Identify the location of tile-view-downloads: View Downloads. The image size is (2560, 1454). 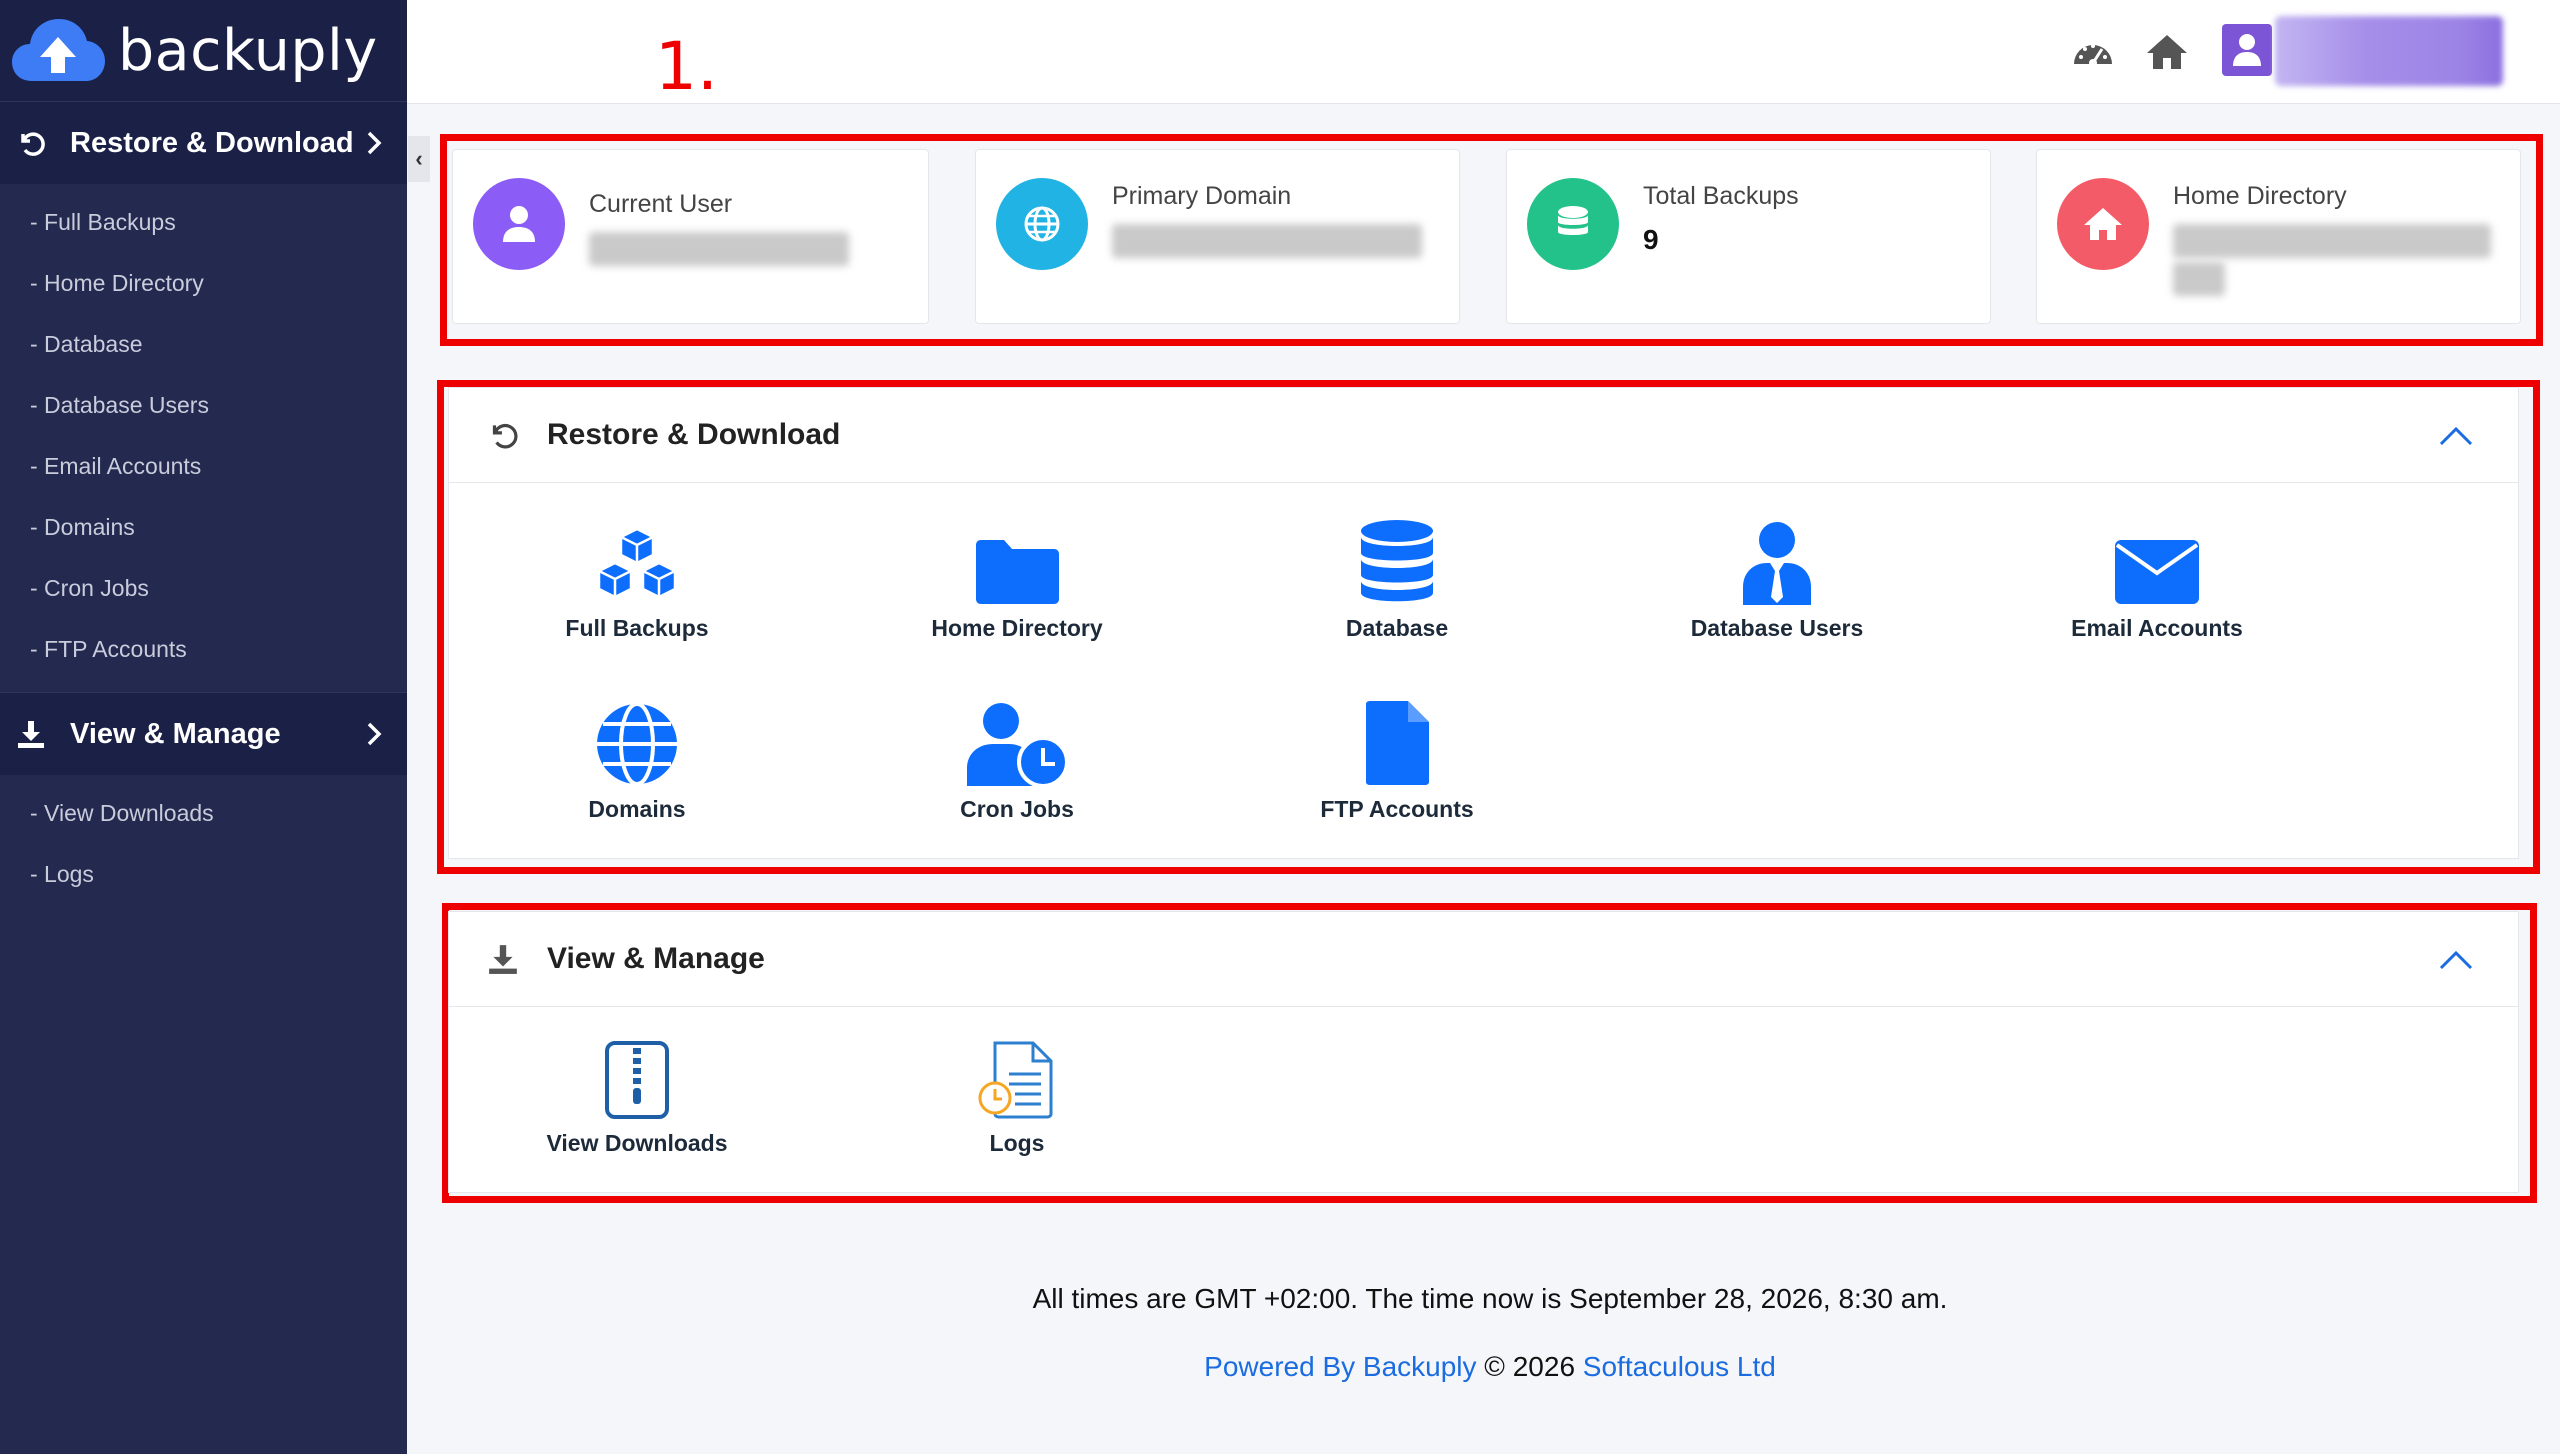
(637, 1093).